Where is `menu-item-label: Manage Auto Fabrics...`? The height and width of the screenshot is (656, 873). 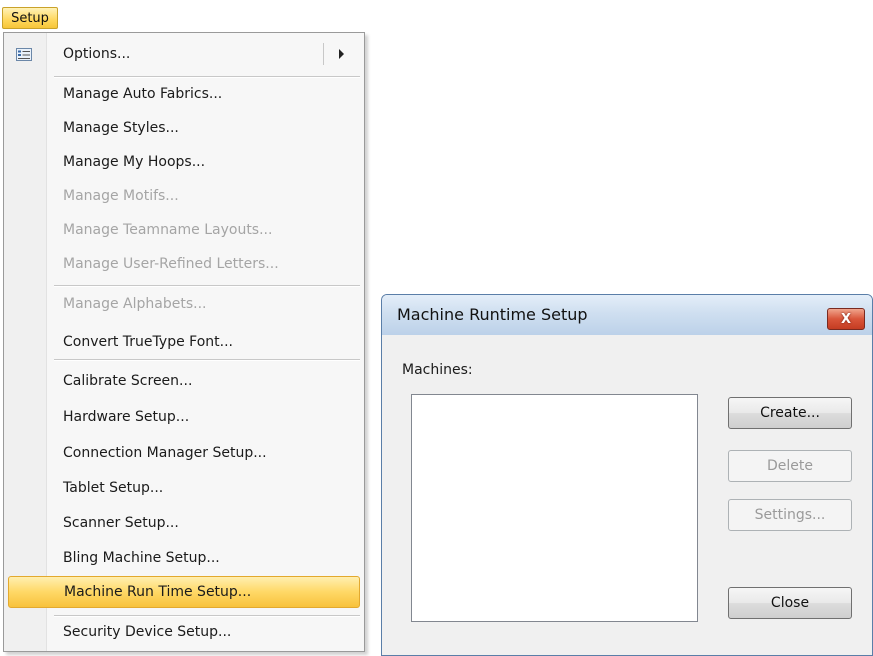 menu-item-label: Manage Auto Fabrics... is located at coordinates (143, 94).